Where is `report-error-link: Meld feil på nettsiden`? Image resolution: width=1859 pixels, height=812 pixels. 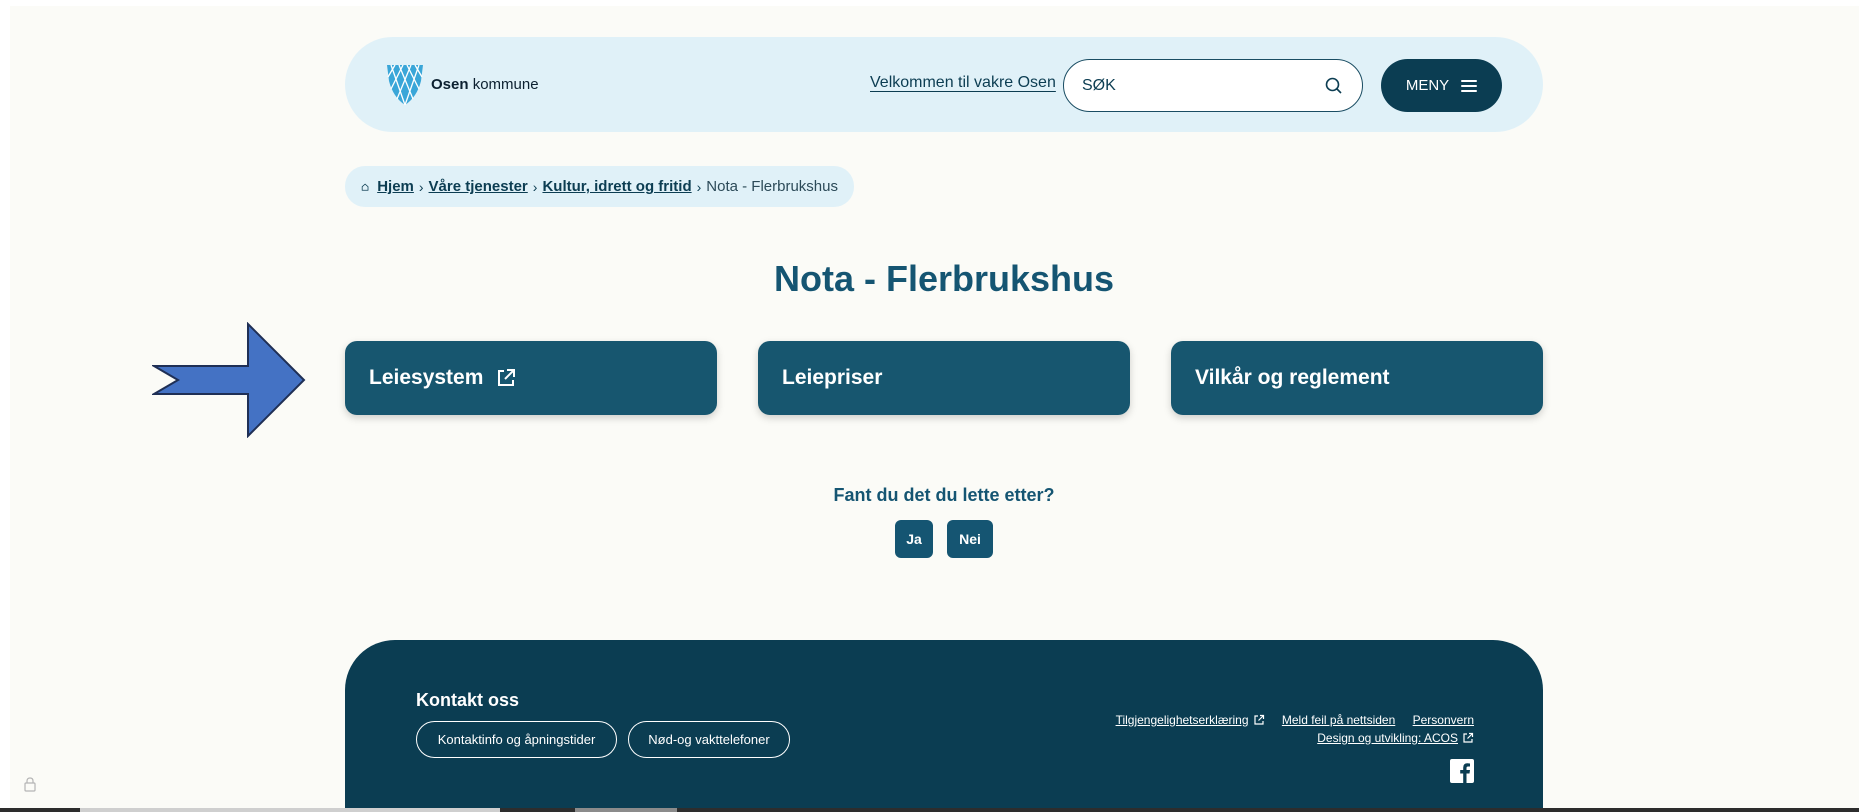 report-error-link: Meld feil på nettsiden is located at coordinates (1338, 720).